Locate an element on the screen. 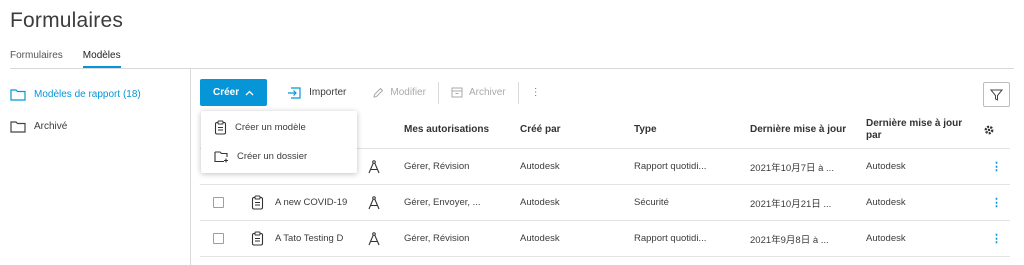  pencil-icon is located at coordinates (378, 92).